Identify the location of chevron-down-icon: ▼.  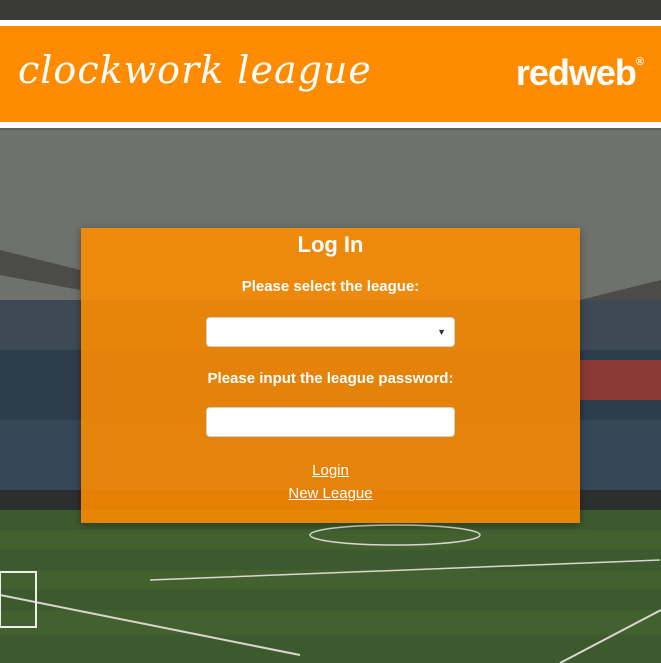
(441, 332).